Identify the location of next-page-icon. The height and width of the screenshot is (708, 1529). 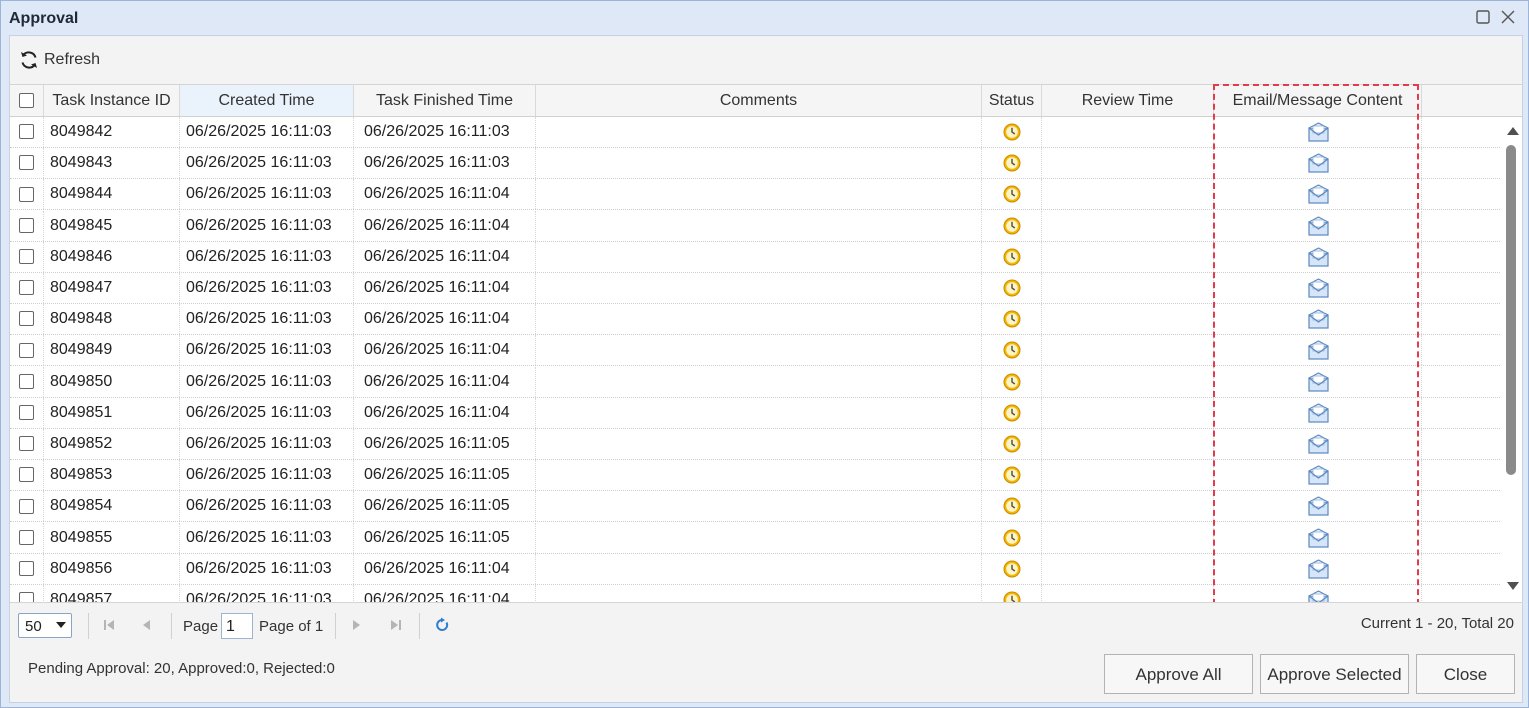
(356, 625).